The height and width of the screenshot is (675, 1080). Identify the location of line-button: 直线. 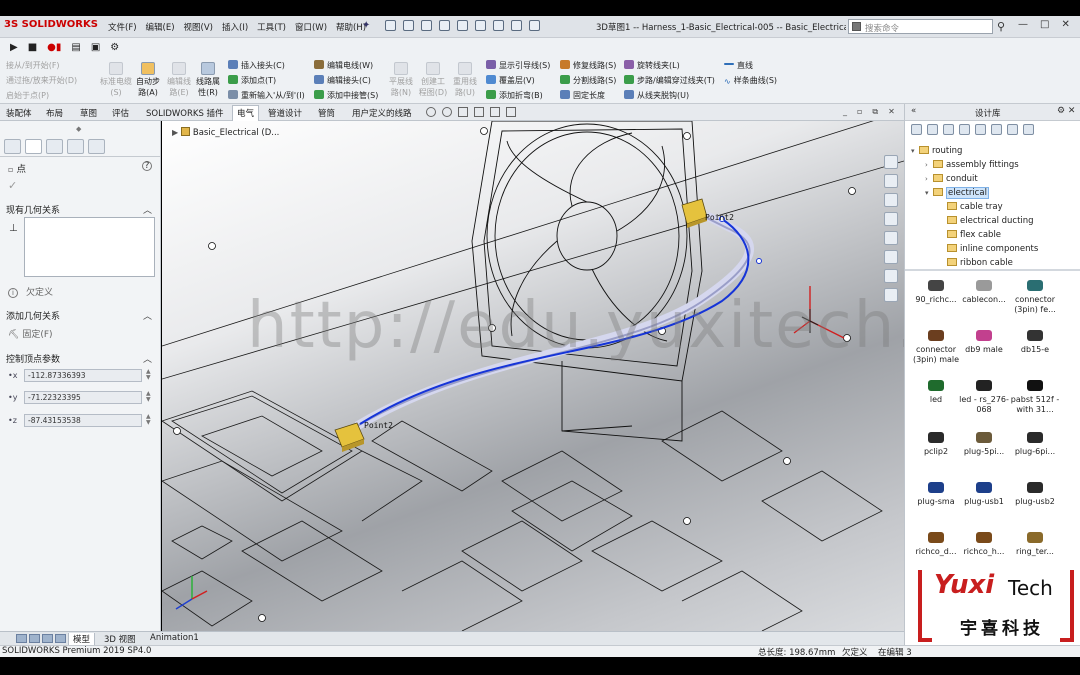
(738, 65).